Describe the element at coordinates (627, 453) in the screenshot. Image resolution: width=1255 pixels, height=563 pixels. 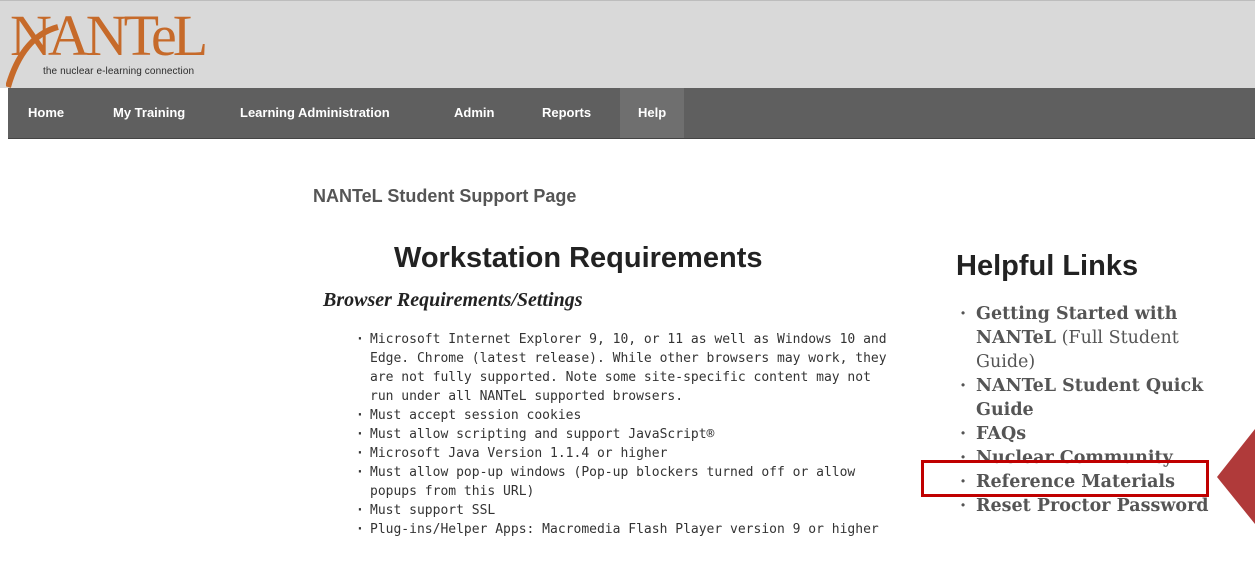
I see `list-item: Microsoft Java Version 1.1.4 or higher` at that location.